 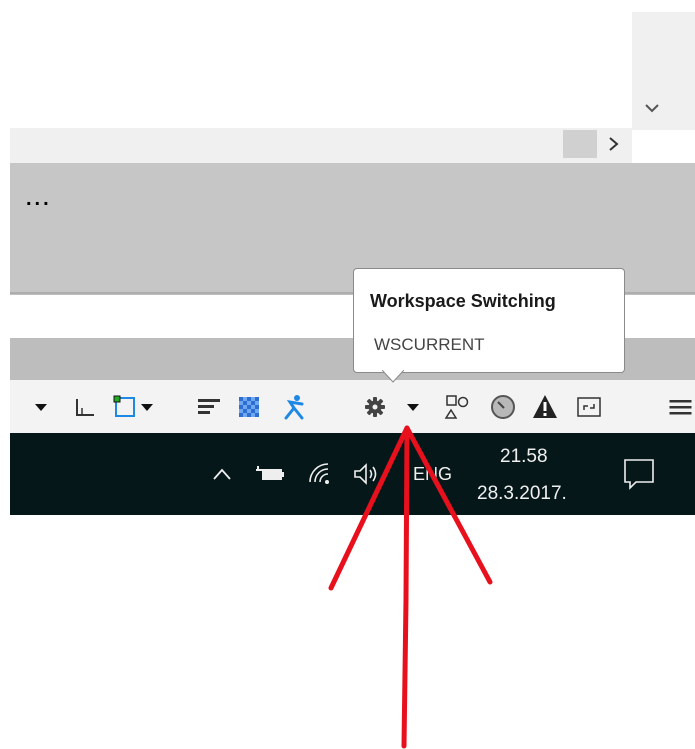 What do you see at coordinates (270, 474) in the screenshot?
I see `battery-icon` at bounding box center [270, 474].